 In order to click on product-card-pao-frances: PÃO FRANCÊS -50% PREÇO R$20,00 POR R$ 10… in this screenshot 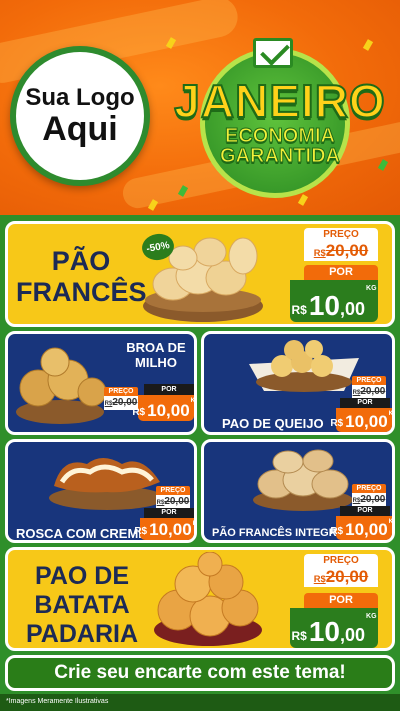, I will do `click(200, 274)`.